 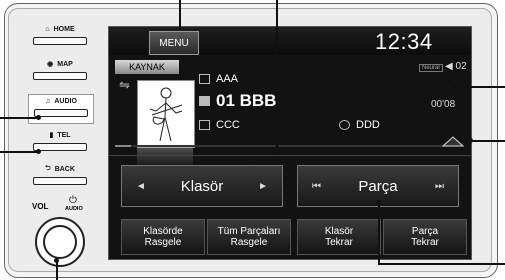 I want to click on callout-folder, so click(x=277, y=76).